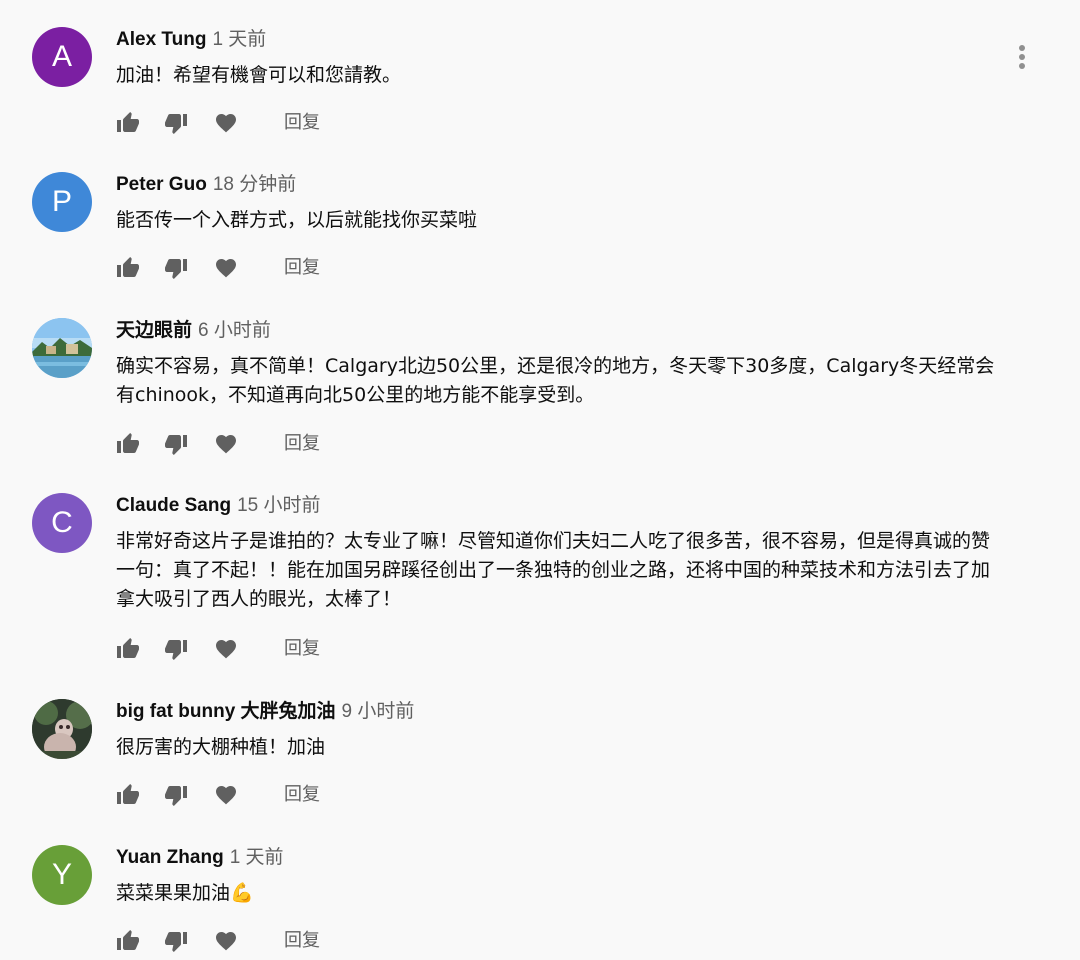  Describe the element at coordinates (234, 330) in the screenshot. I see `comment-time: 6 小时前` at that location.